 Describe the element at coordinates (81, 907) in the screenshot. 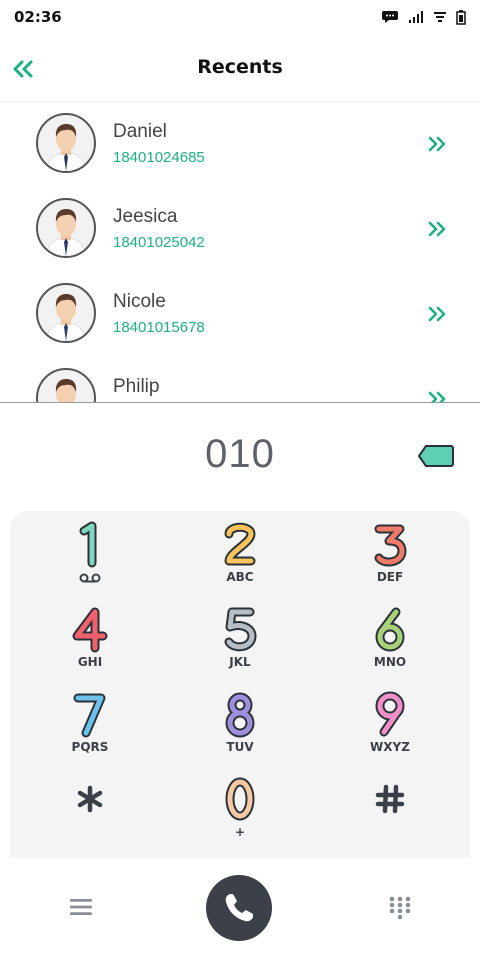

I see `menu-icon` at that location.